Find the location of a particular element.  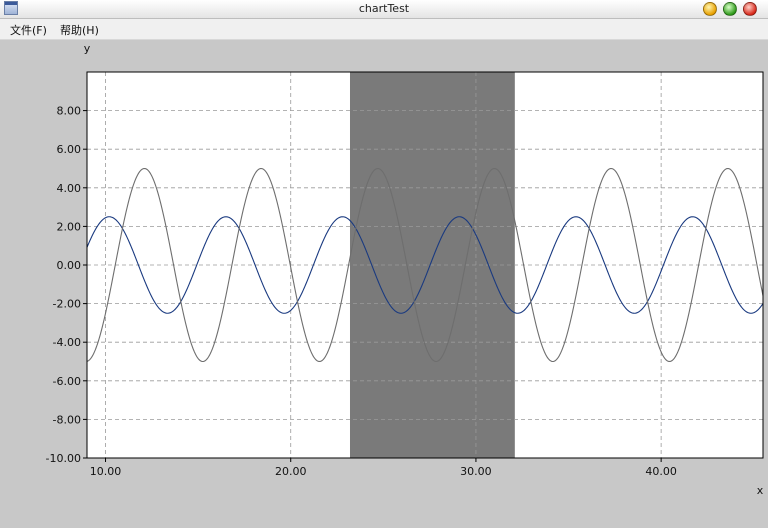

window-title: chartTest is located at coordinates (384, 8).